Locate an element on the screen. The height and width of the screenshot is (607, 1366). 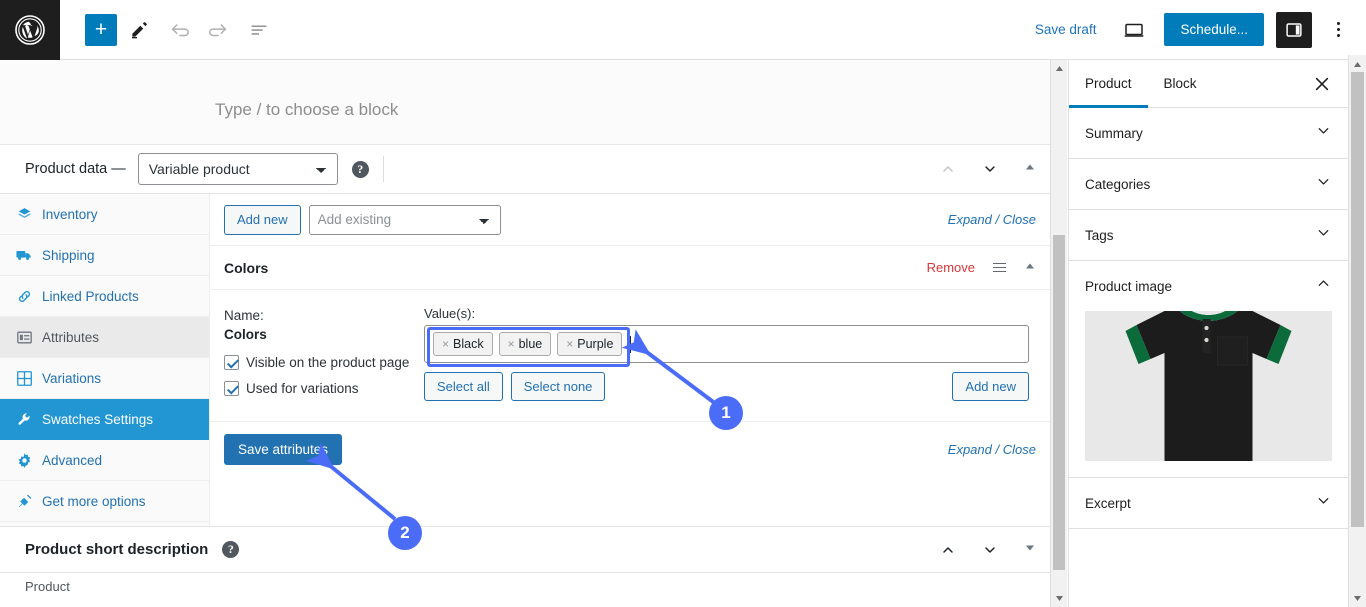
token-label: Black is located at coordinates (468, 344).